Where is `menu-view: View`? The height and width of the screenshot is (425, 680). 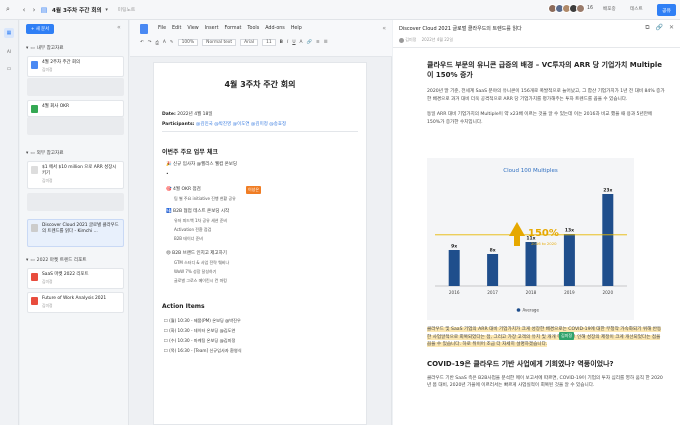 menu-view: View is located at coordinates (192, 28).